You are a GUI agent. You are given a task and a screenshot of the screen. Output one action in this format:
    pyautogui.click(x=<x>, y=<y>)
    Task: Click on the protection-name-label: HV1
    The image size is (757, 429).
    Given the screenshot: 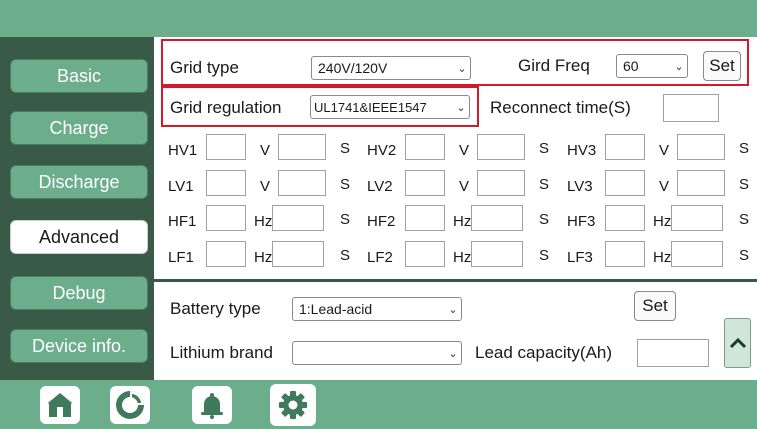 What is the action you would take?
    pyautogui.click(x=183, y=150)
    